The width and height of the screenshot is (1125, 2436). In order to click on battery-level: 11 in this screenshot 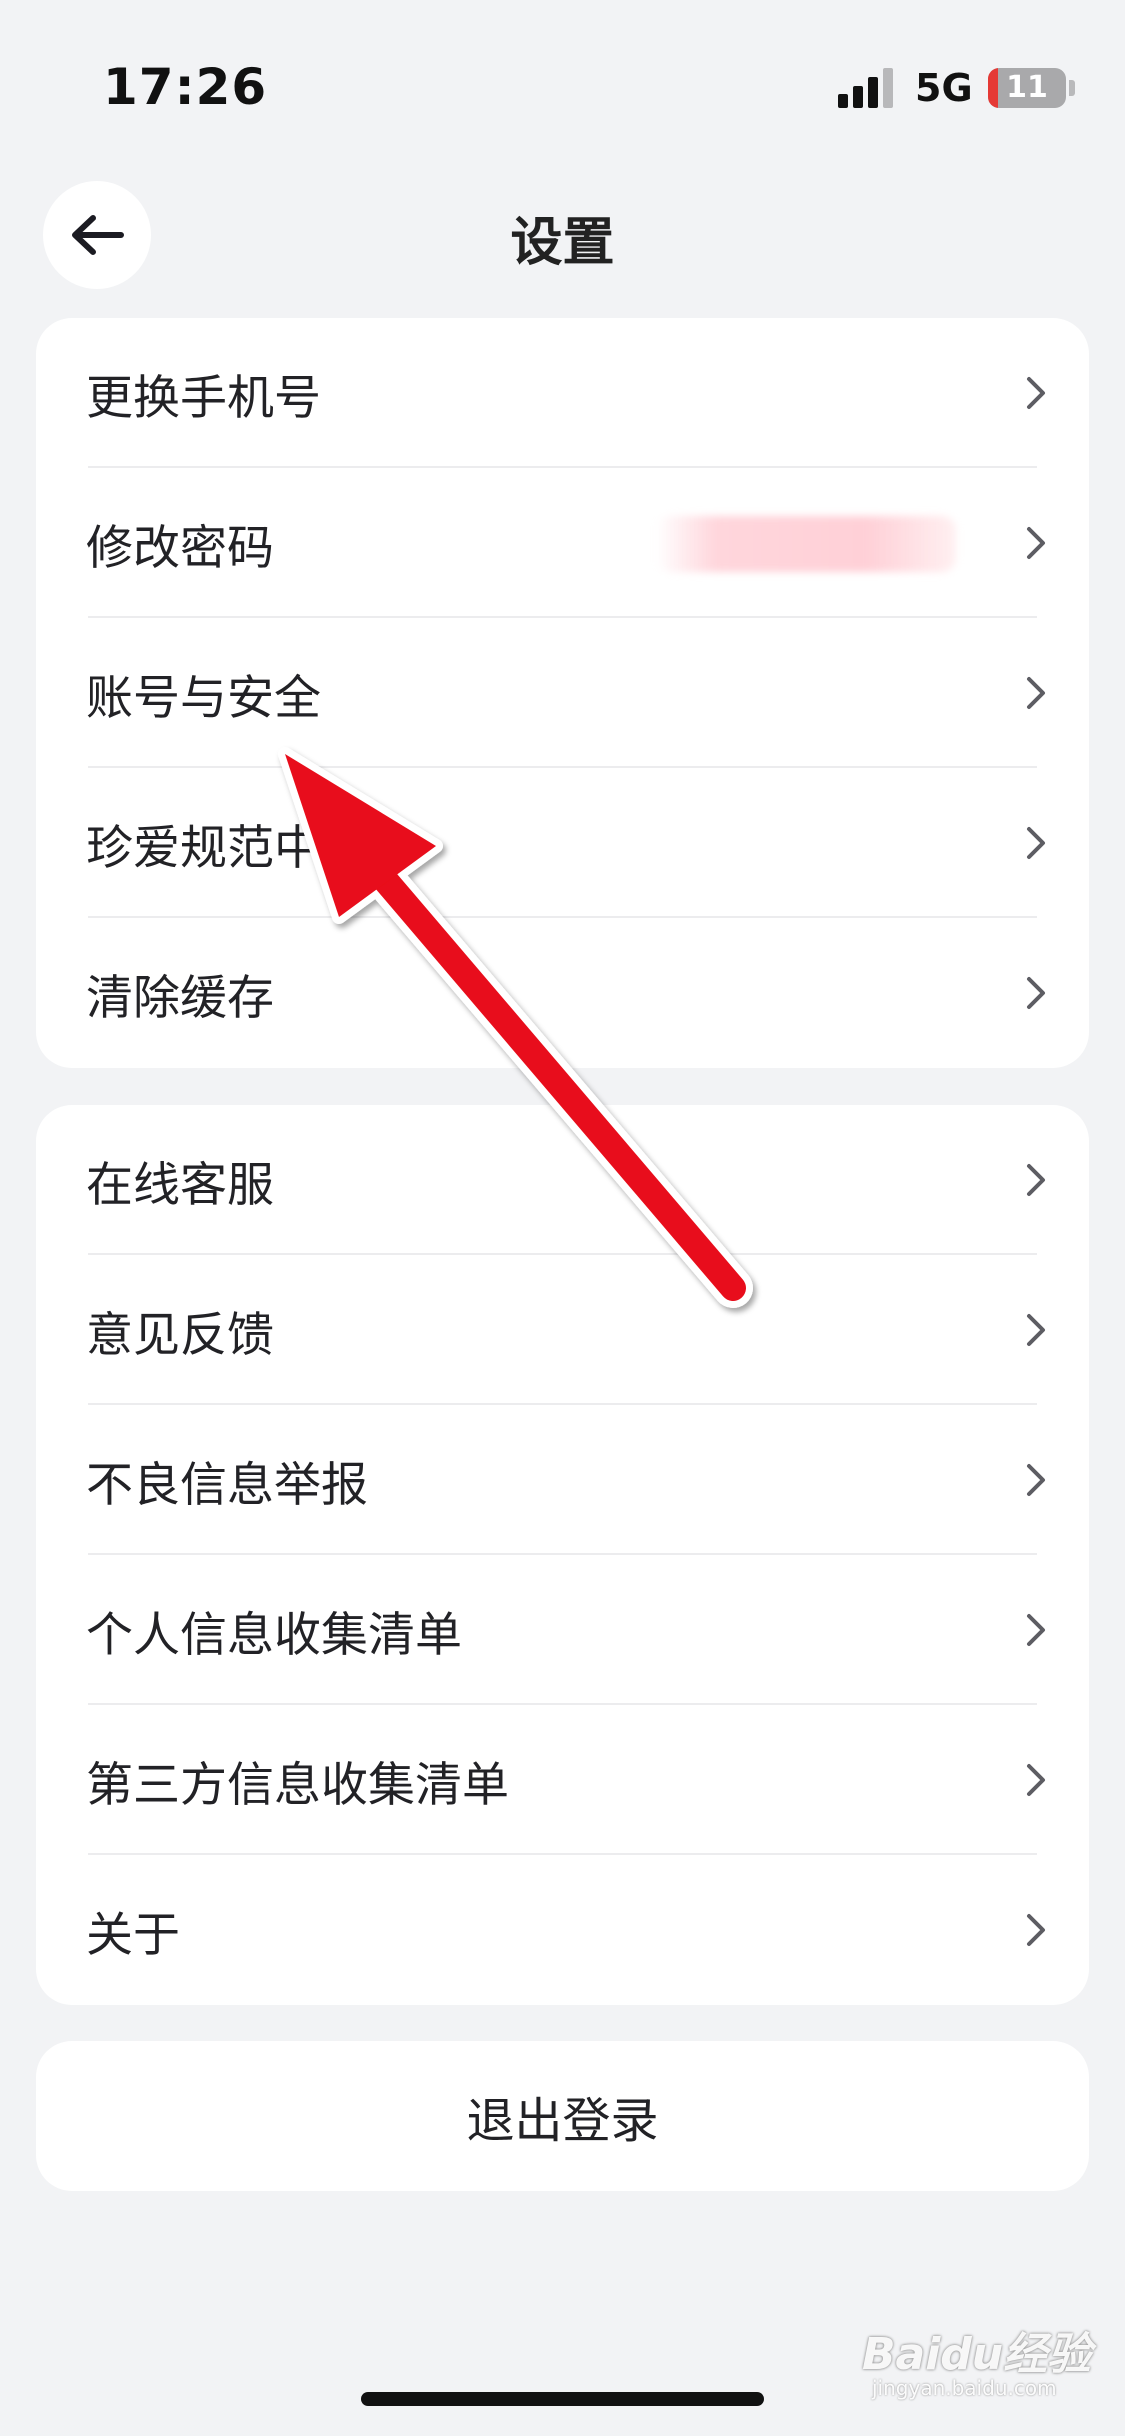, I will do `click(1027, 87)`.